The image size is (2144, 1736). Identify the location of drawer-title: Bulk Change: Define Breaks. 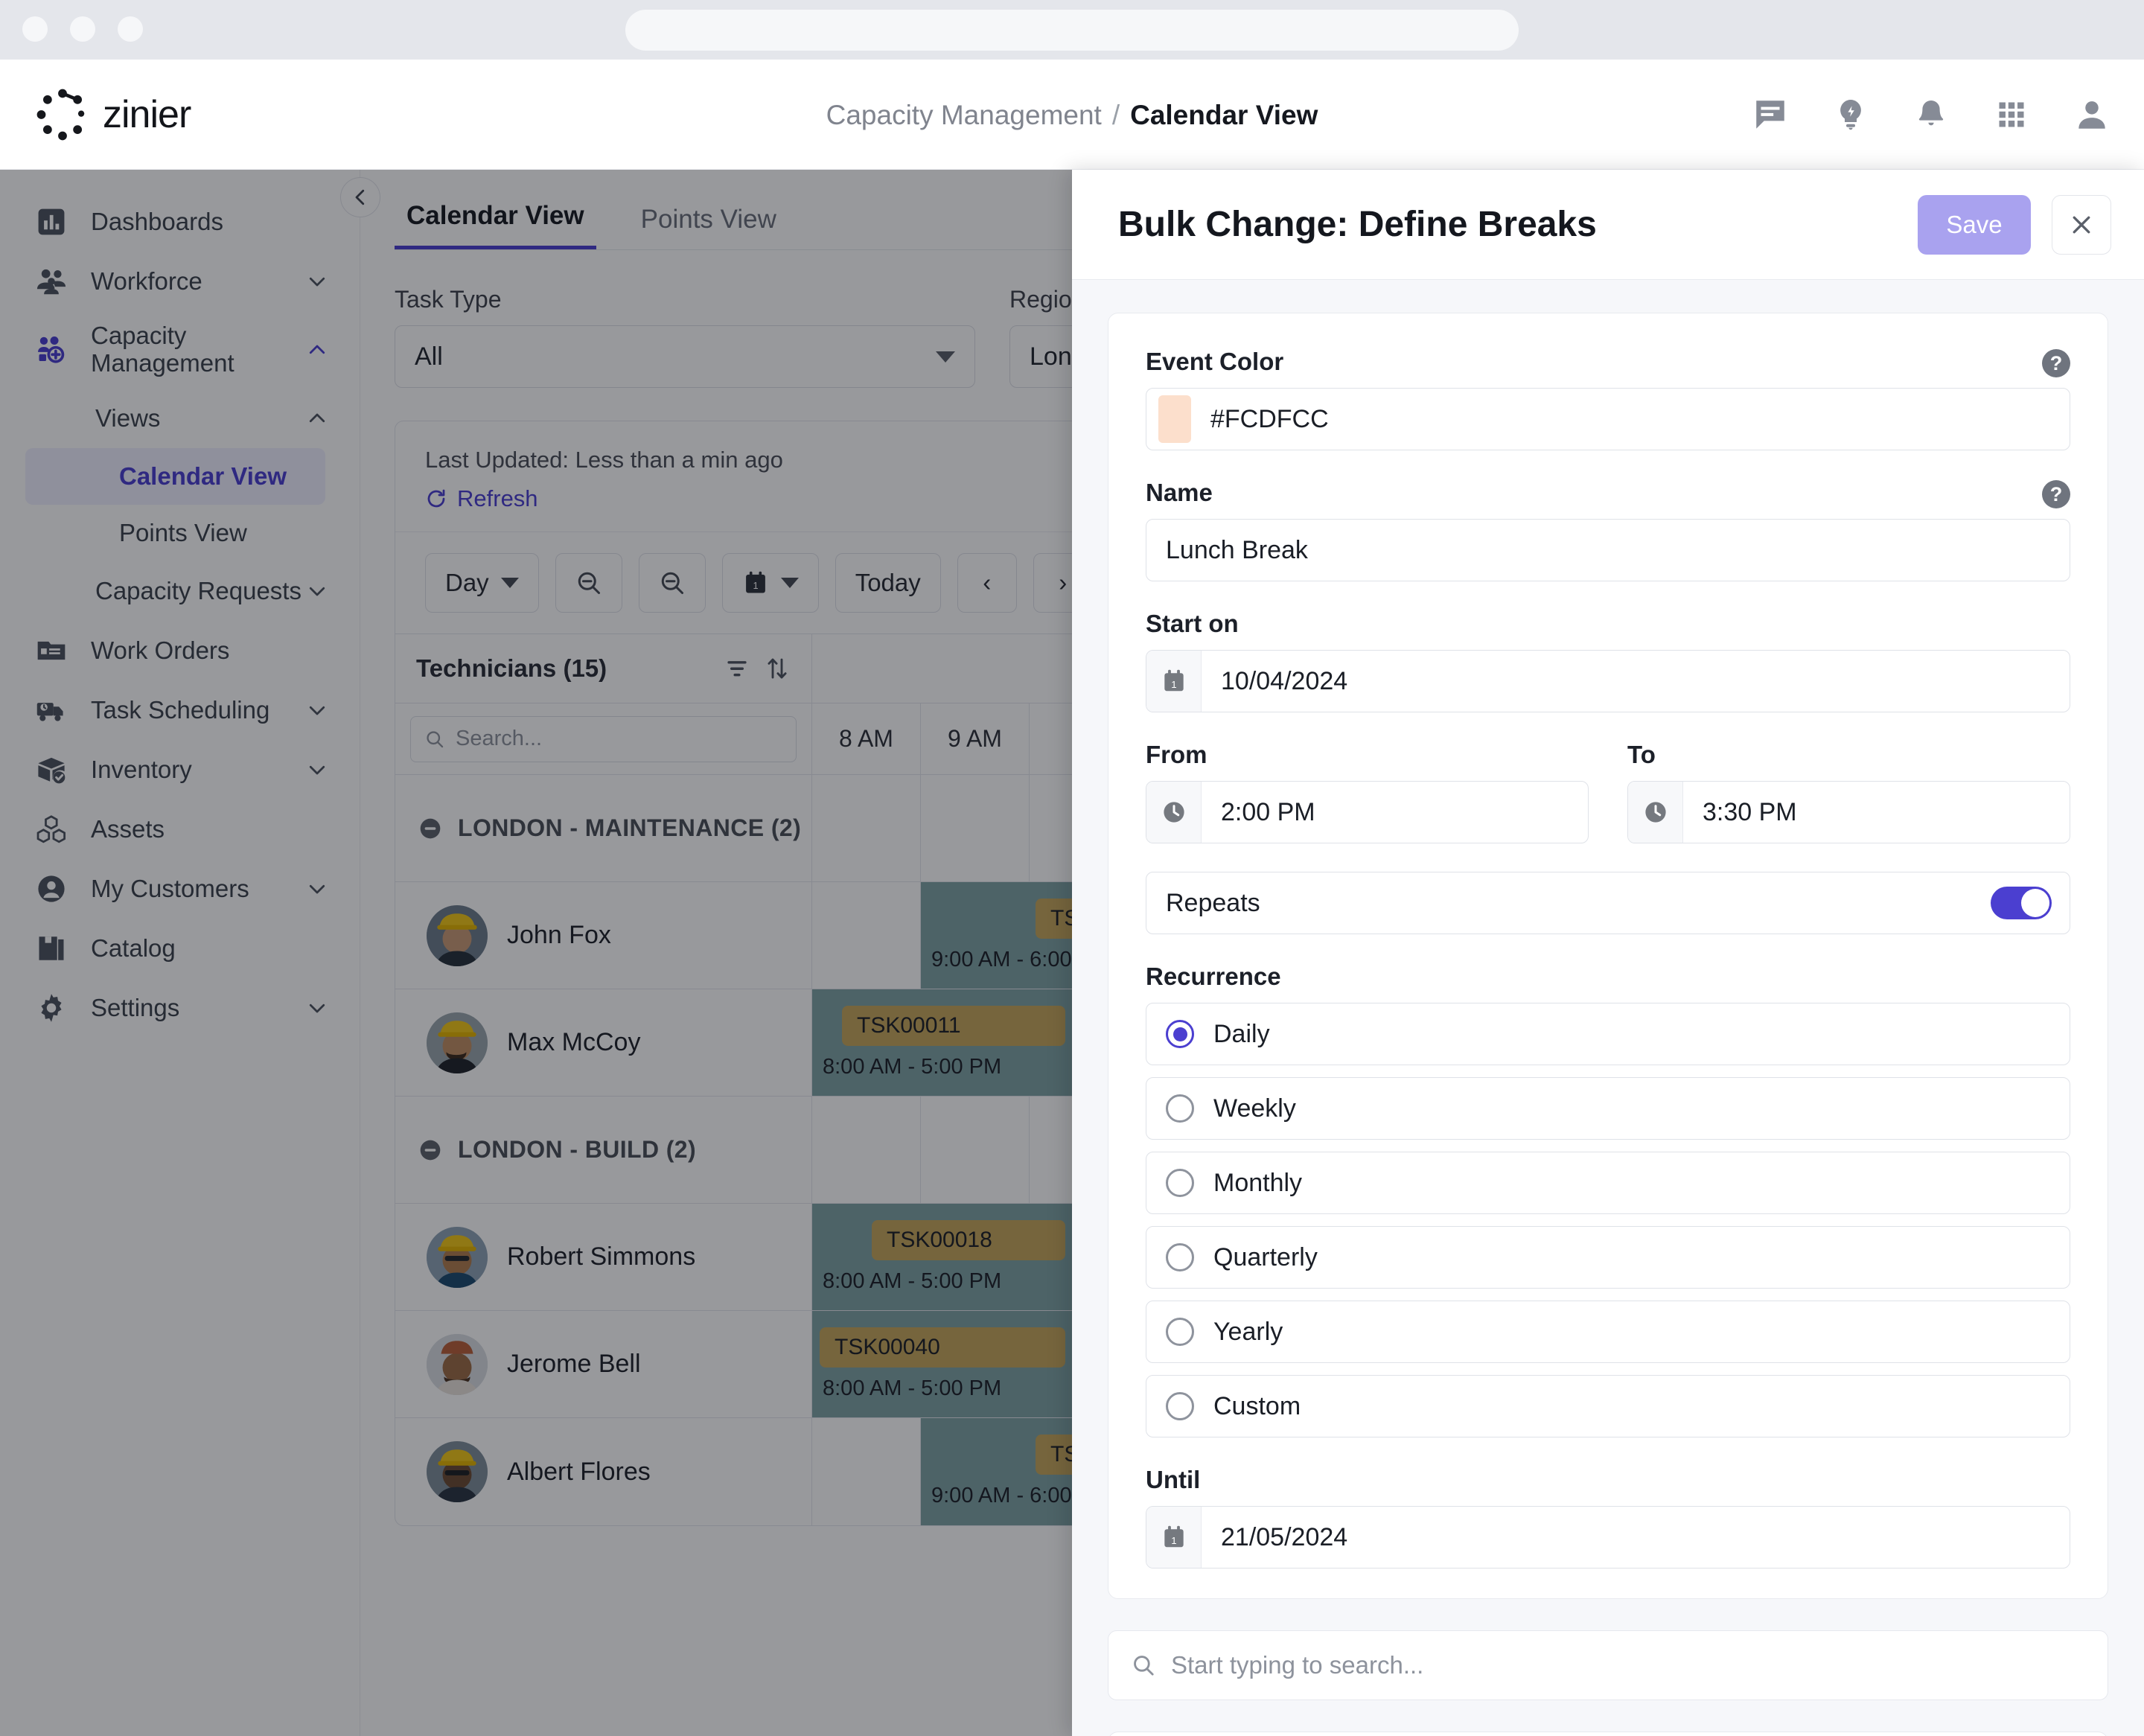
(1358, 224).